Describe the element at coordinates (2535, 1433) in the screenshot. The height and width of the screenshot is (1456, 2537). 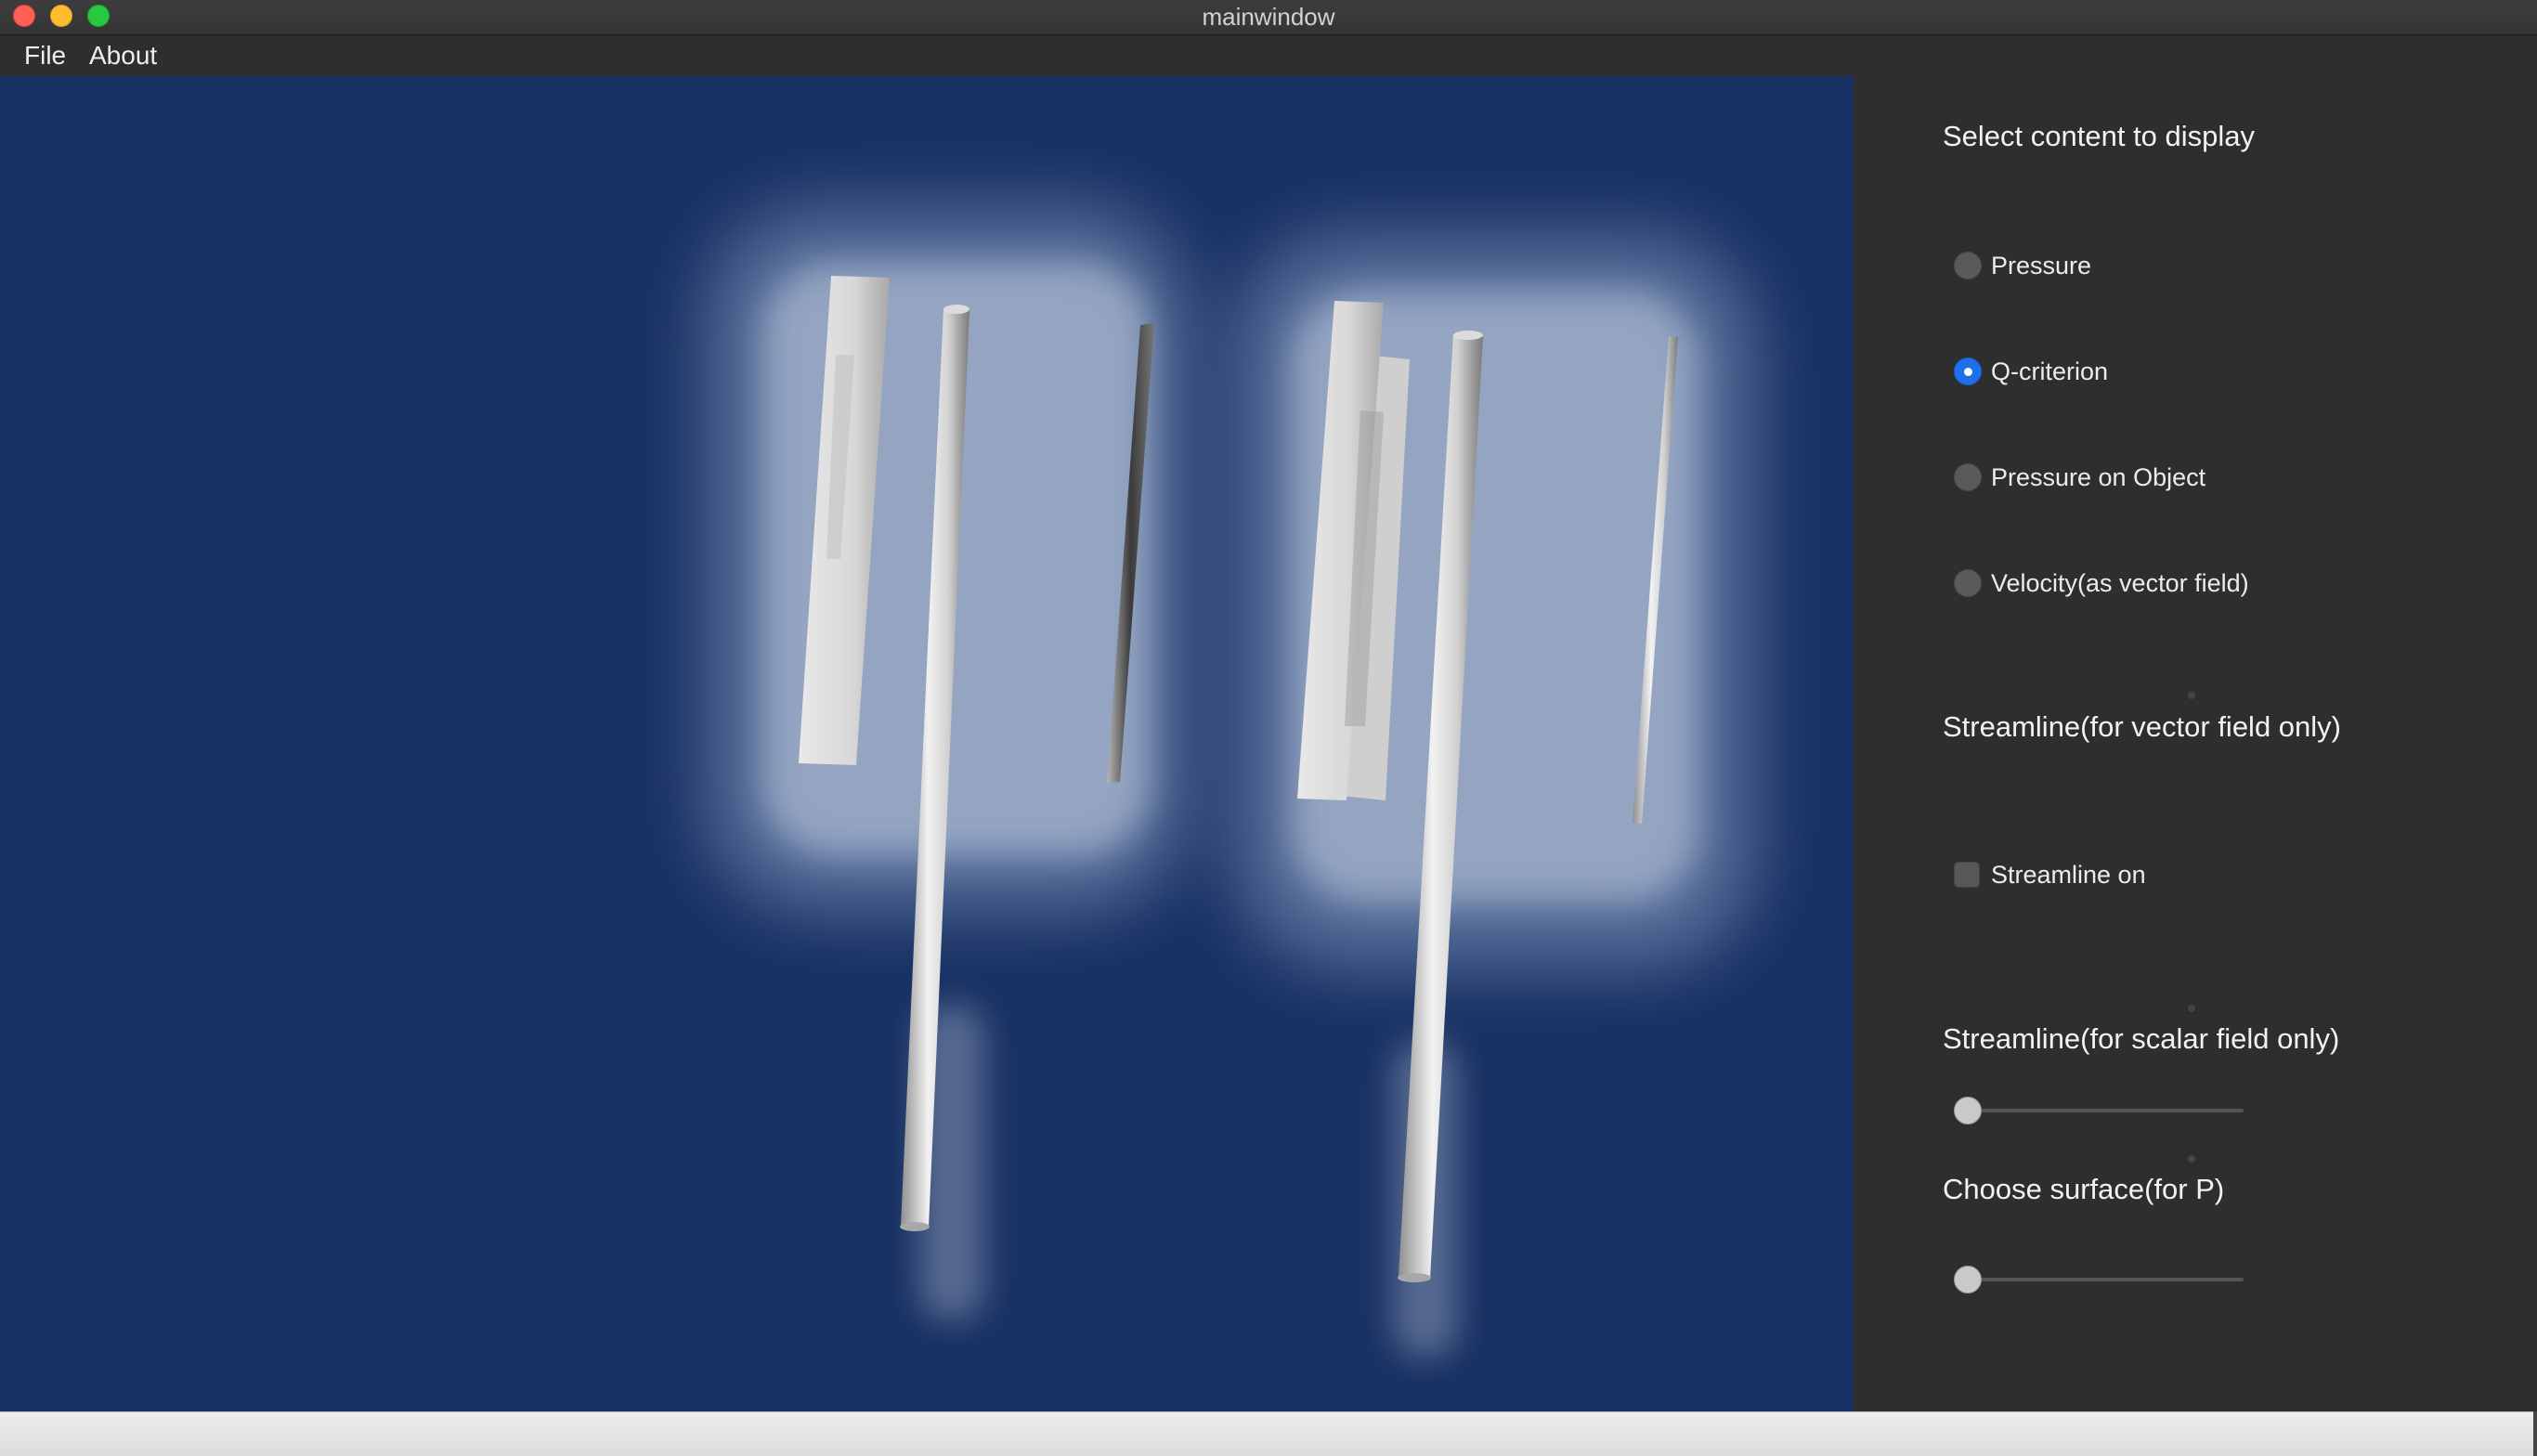
I see `status-bar-edge` at that location.